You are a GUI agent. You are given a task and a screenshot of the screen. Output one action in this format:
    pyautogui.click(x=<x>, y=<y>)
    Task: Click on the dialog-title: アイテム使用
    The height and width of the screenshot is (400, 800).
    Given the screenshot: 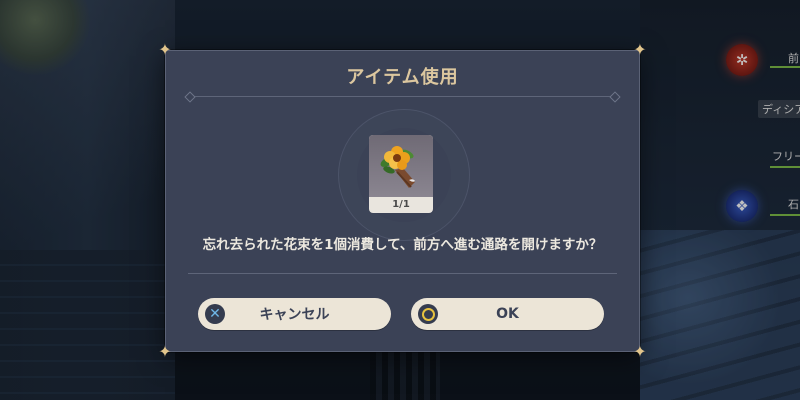 What is the action you would take?
    pyautogui.click(x=402, y=77)
    